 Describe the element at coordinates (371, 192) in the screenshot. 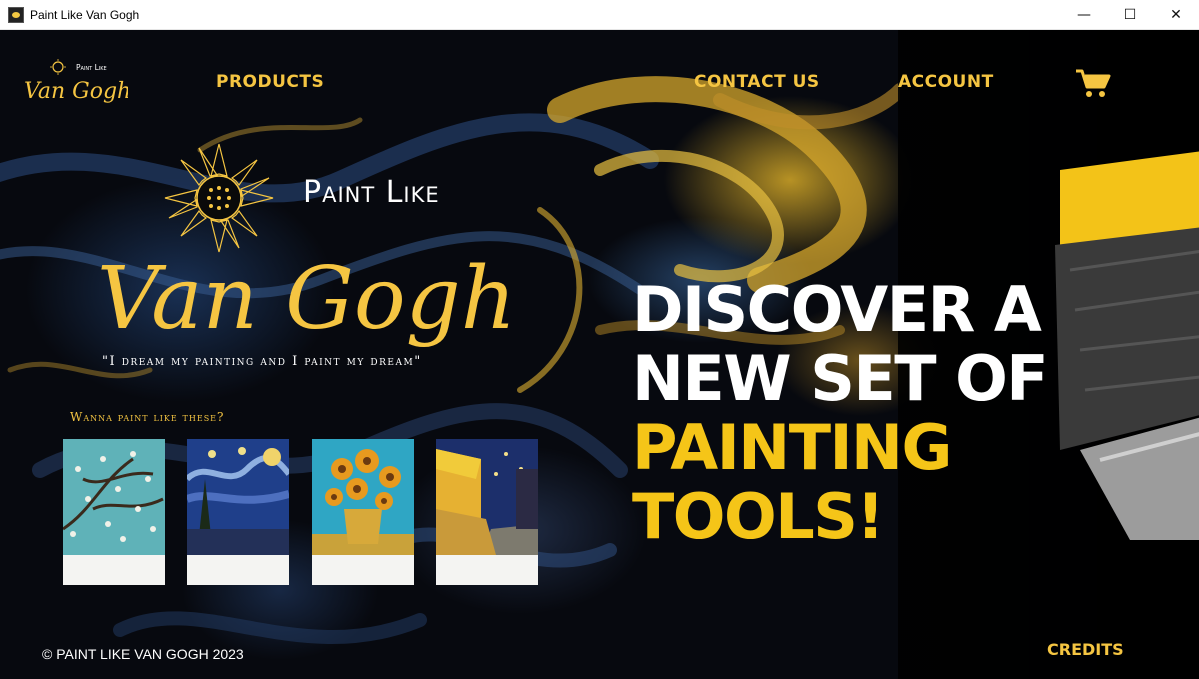

I see `hero-logo-top-text: Paint Like` at that location.